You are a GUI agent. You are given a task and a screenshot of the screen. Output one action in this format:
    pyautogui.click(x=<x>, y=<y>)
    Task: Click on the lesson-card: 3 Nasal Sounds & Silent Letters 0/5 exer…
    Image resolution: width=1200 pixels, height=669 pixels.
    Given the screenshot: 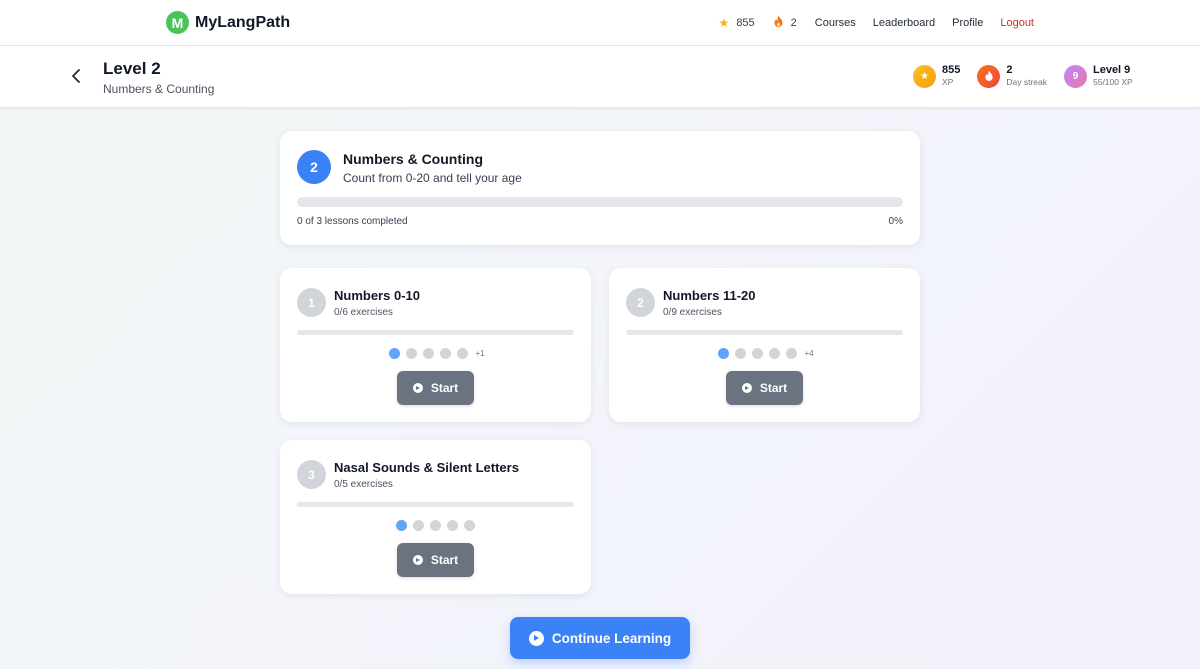 What is the action you would take?
    pyautogui.click(x=435, y=517)
    